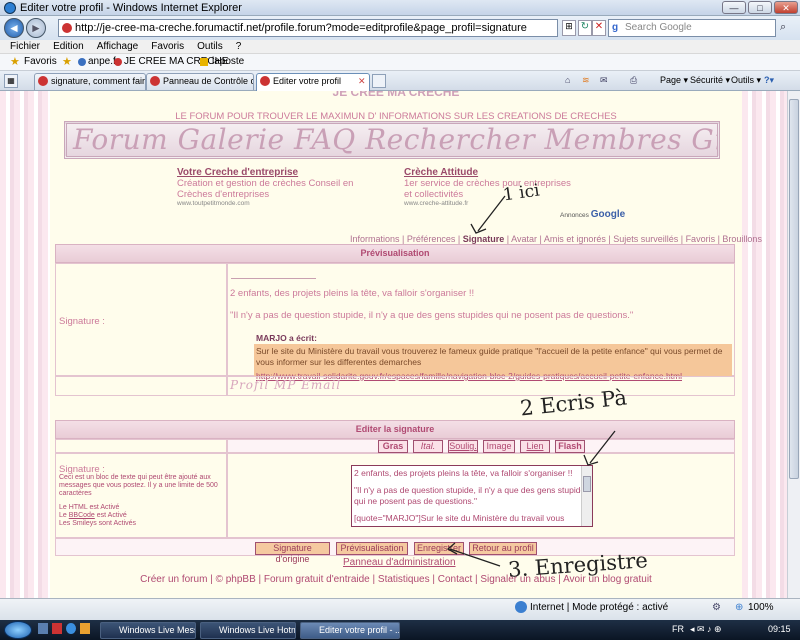 This screenshot has height=640, width=800. I want to click on favorites-star-icon: ★, so click(15, 62).